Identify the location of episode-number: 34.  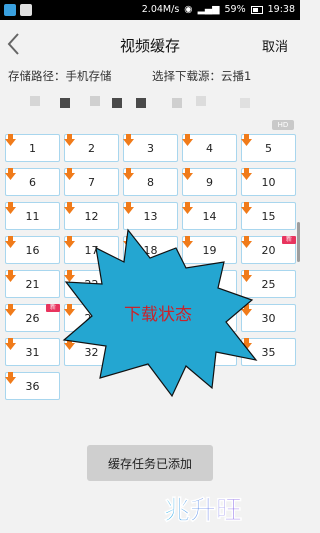
(209, 352).